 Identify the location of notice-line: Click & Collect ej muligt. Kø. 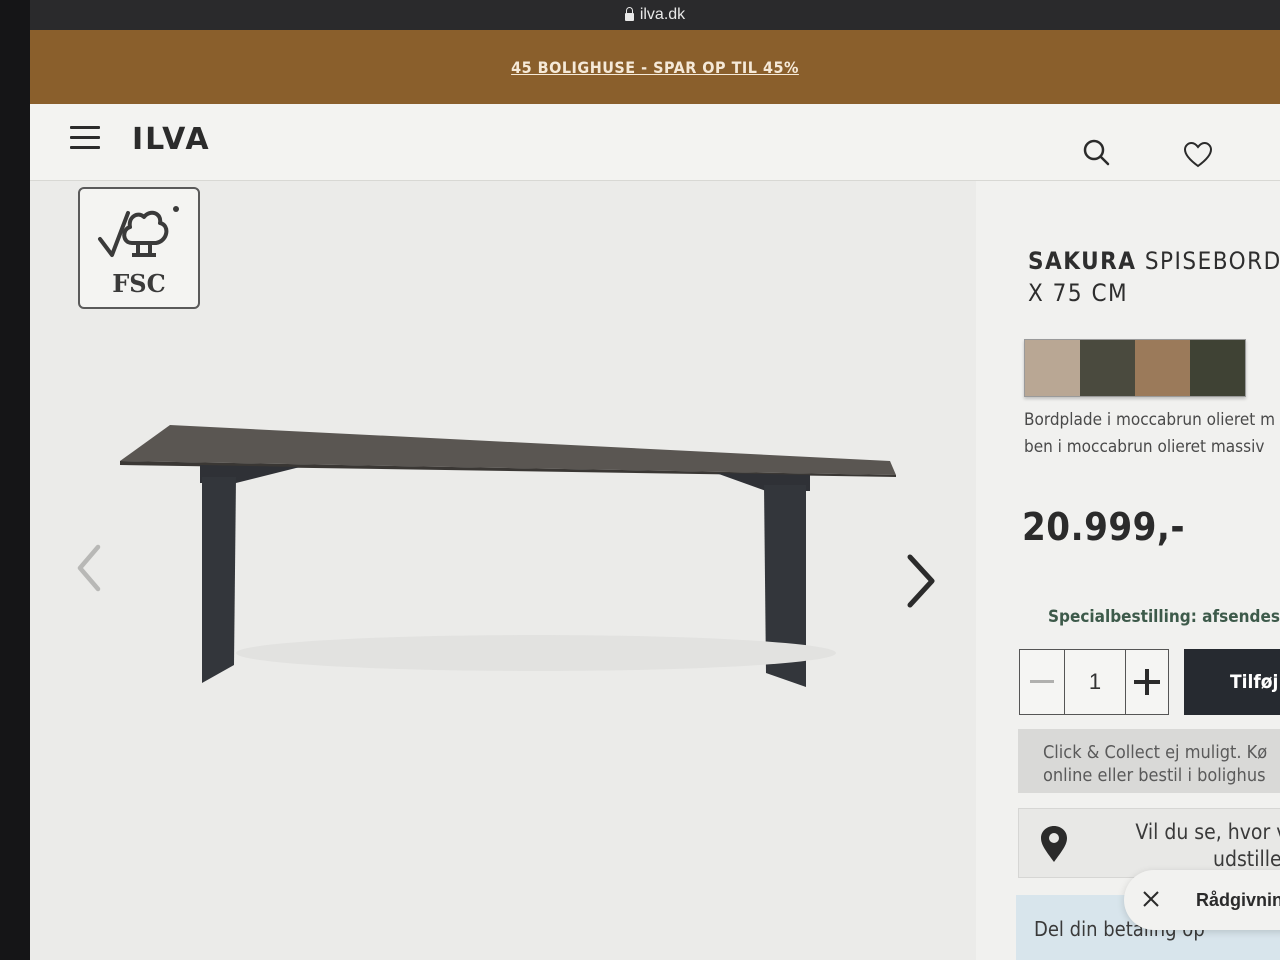
(1155, 752).